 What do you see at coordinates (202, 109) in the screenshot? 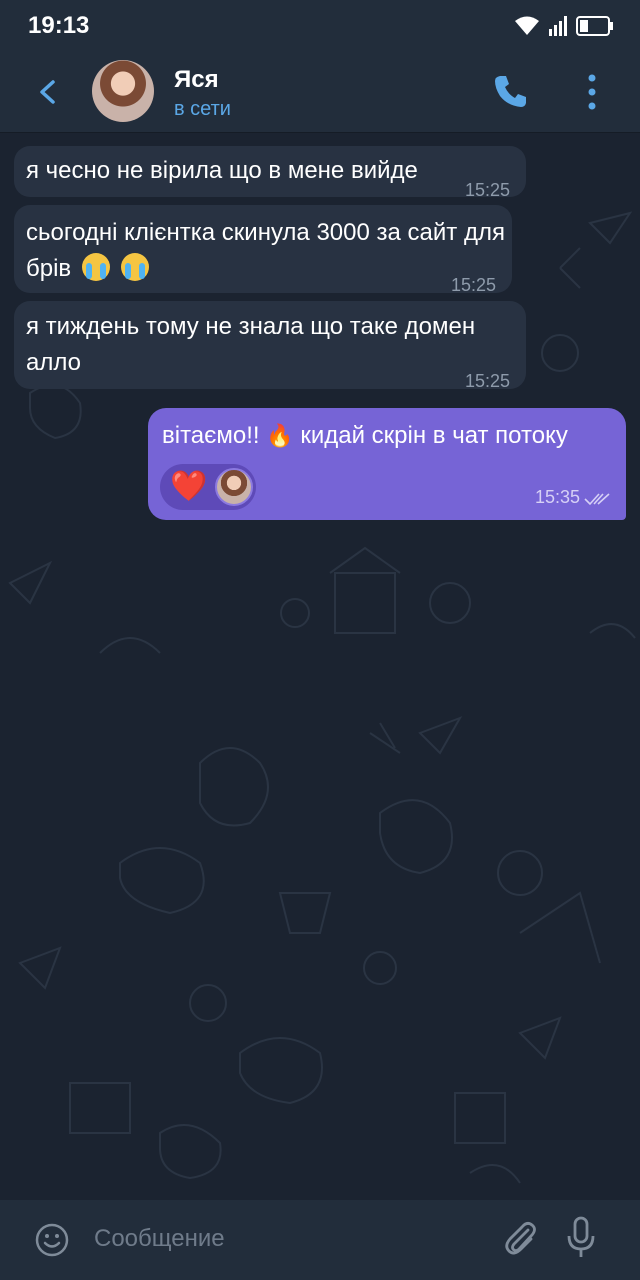
I see `contact-status: в сети` at bounding box center [202, 109].